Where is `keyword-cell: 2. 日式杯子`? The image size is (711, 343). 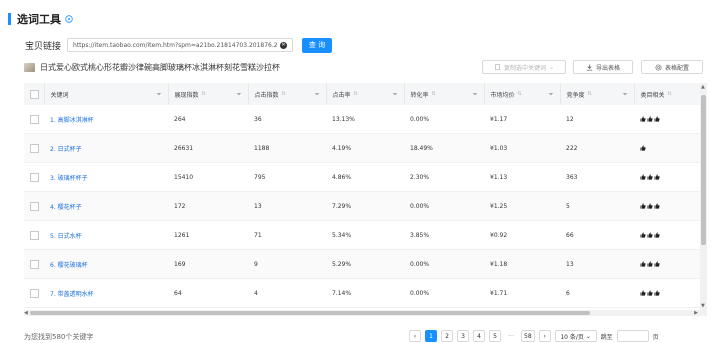
keyword-cell: 2. 日式杯子 is located at coordinates (106, 148).